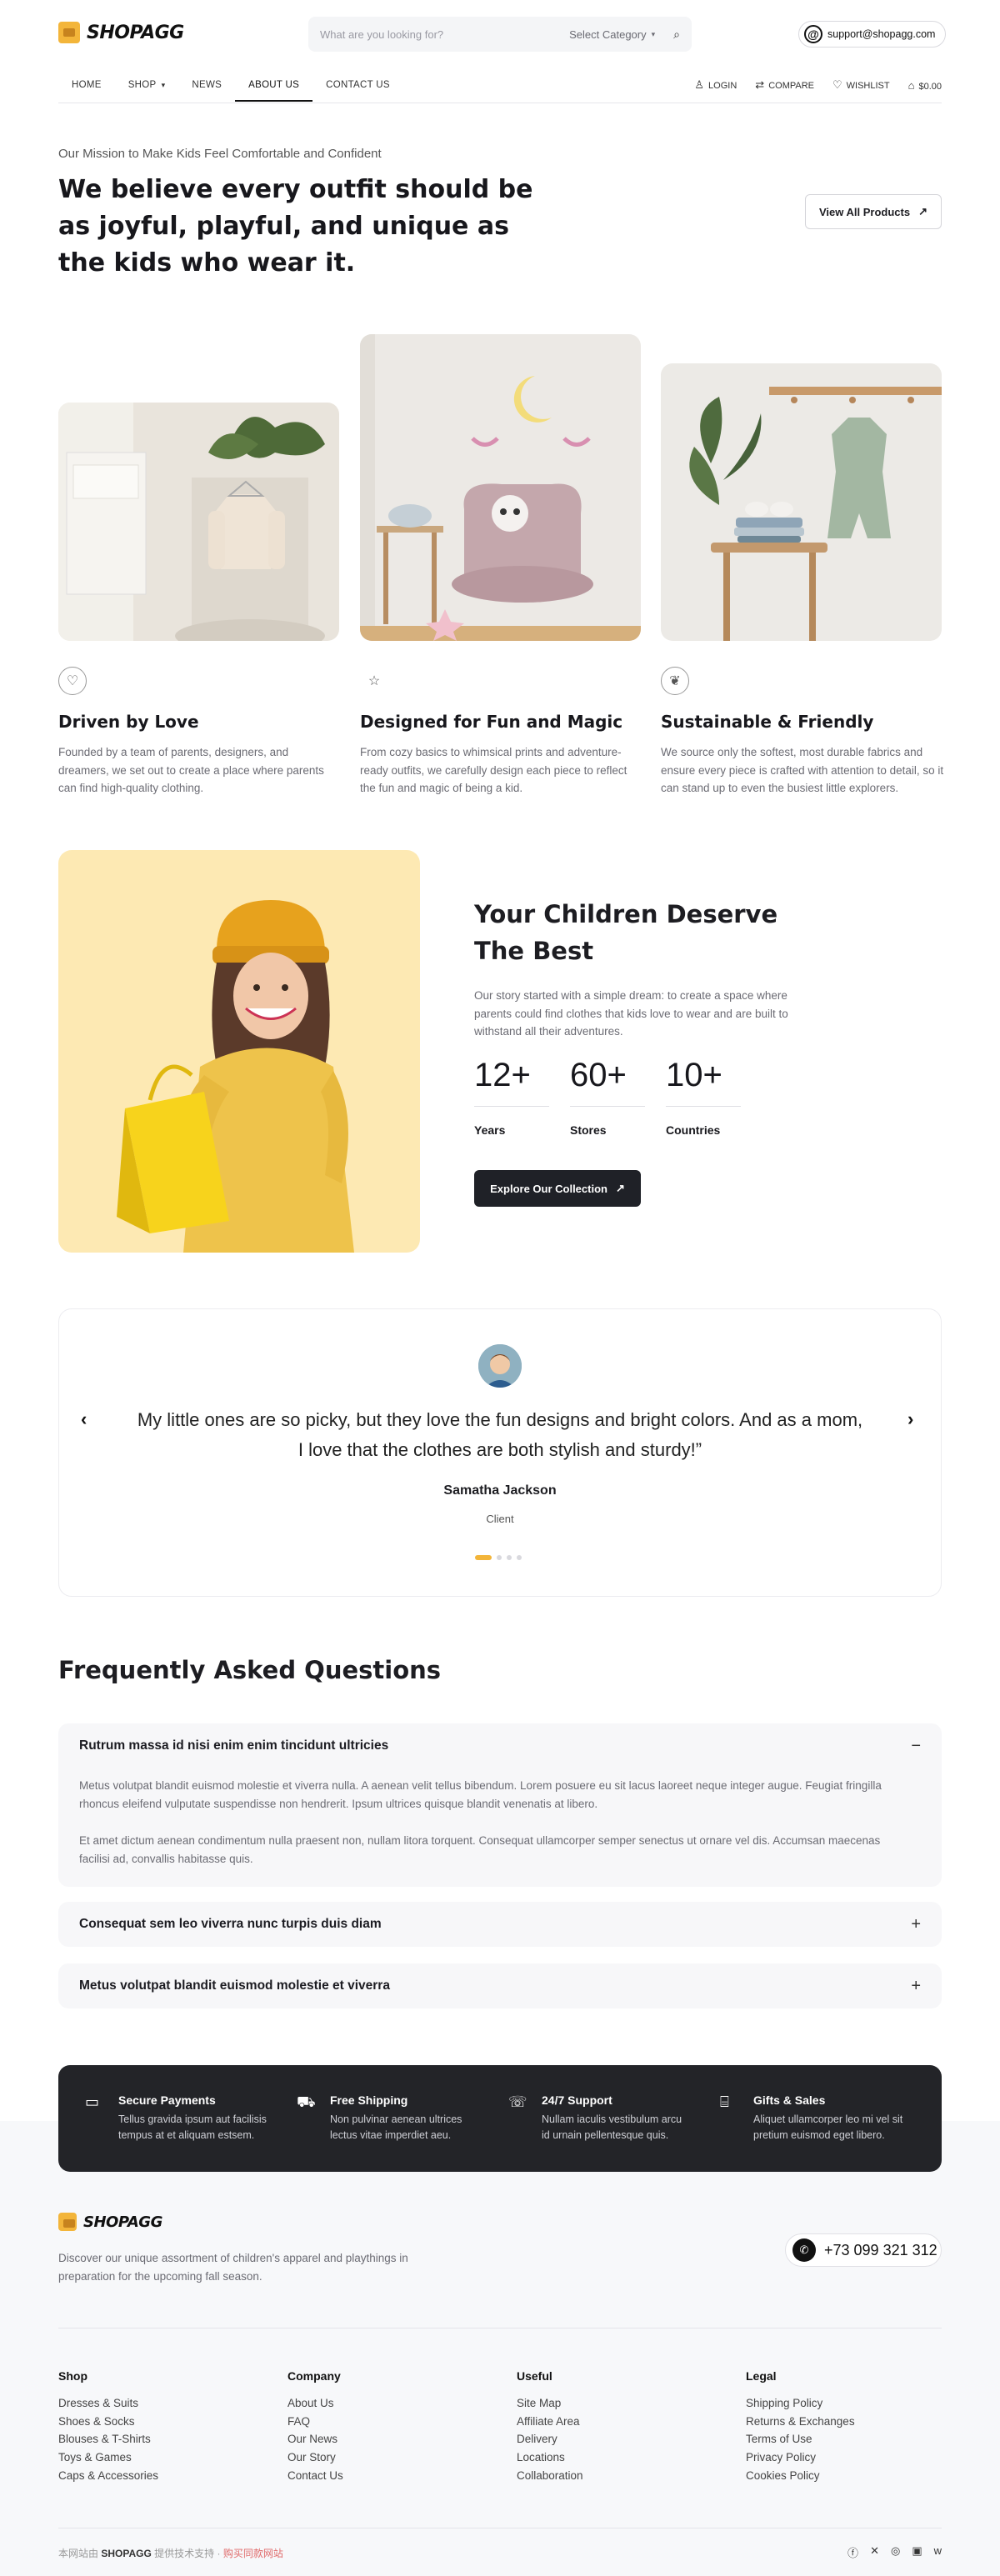 This screenshot has height=2576, width=1000. What do you see at coordinates (490, 1130) in the screenshot?
I see `stat-label: Years` at bounding box center [490, 1130].